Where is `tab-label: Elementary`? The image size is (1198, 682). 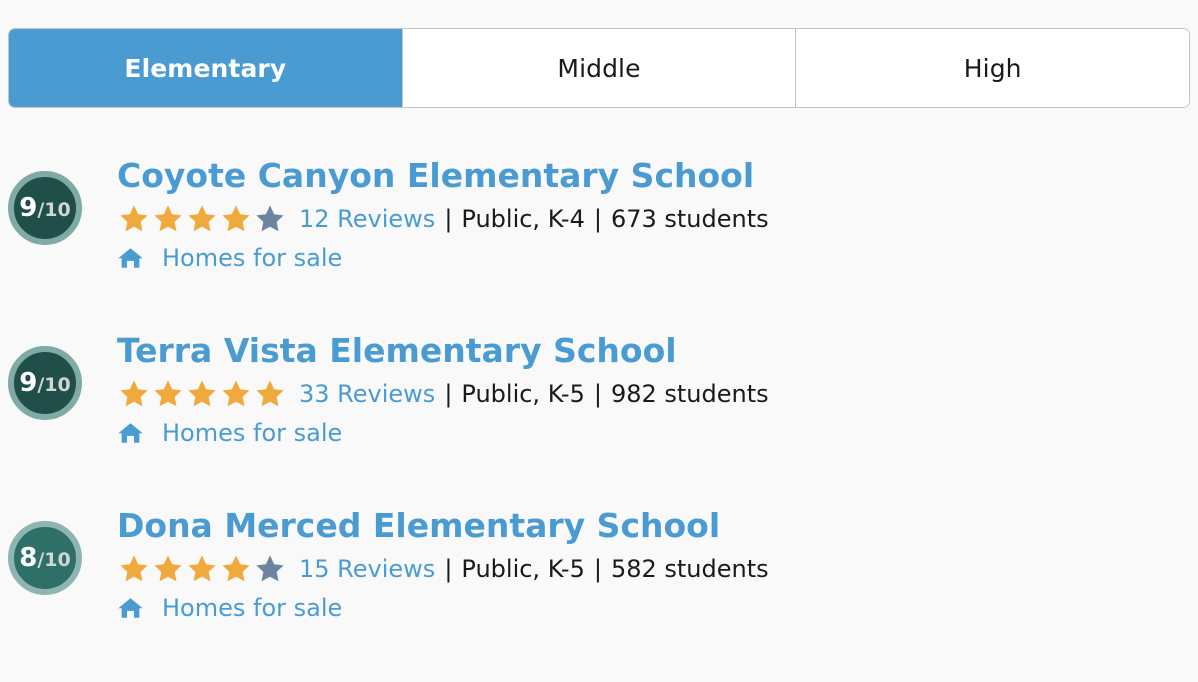 tab-label: Elementary is located at coordinates (205, 68).